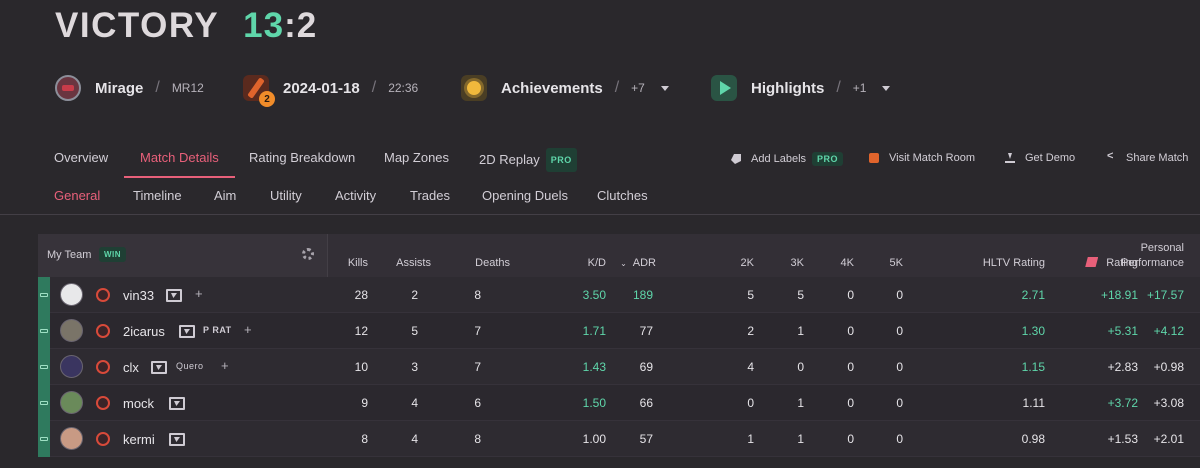  I want to click on share-match-button: Share Match, so click(1147, 157).